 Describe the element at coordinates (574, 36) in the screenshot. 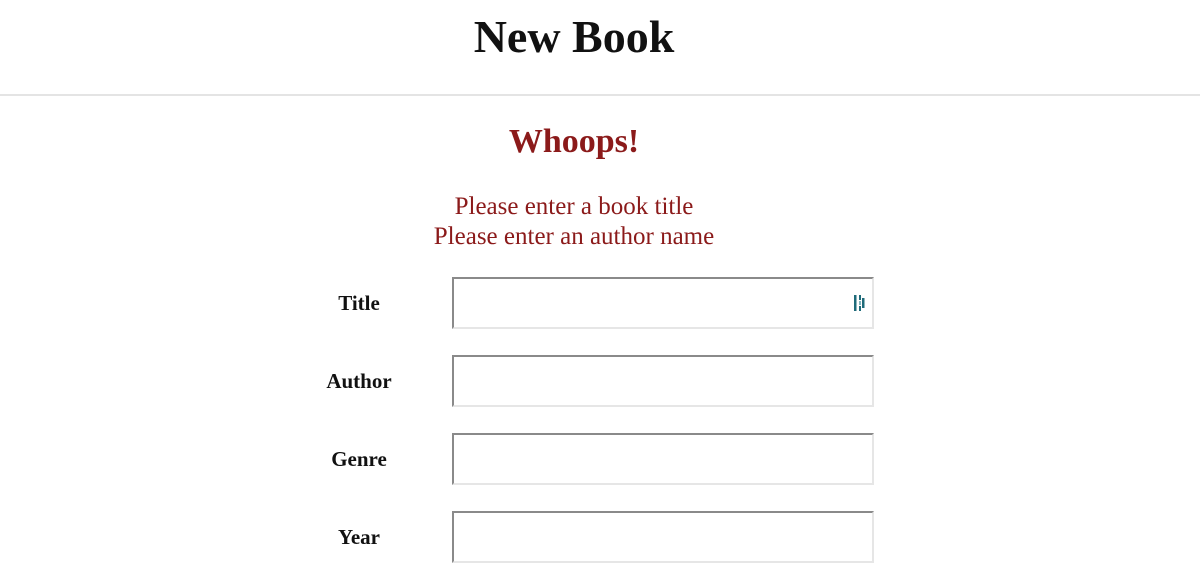

I see `page-title: New Book` at that location.